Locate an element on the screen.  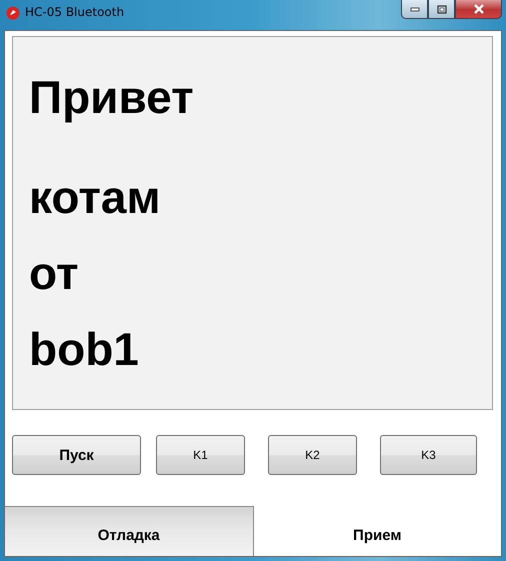
maximize-button is located at coordinates (441, 9).